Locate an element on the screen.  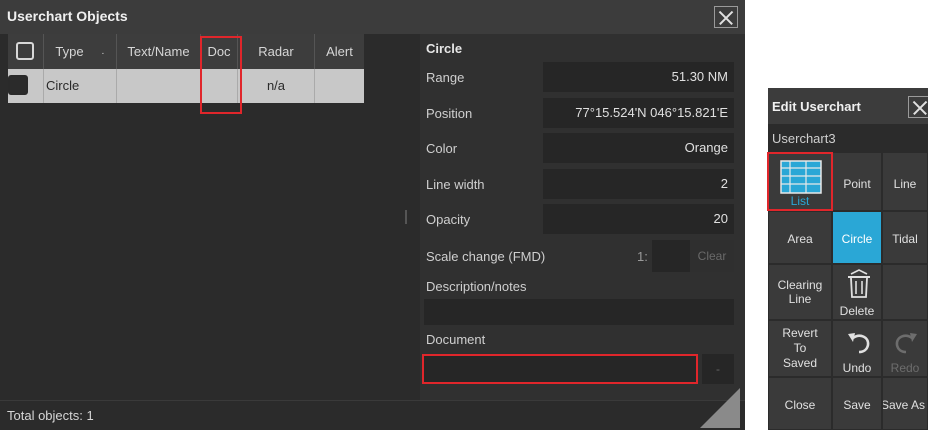
edit-panel-title: Edit Userchart is located at coordinates (816, 106).